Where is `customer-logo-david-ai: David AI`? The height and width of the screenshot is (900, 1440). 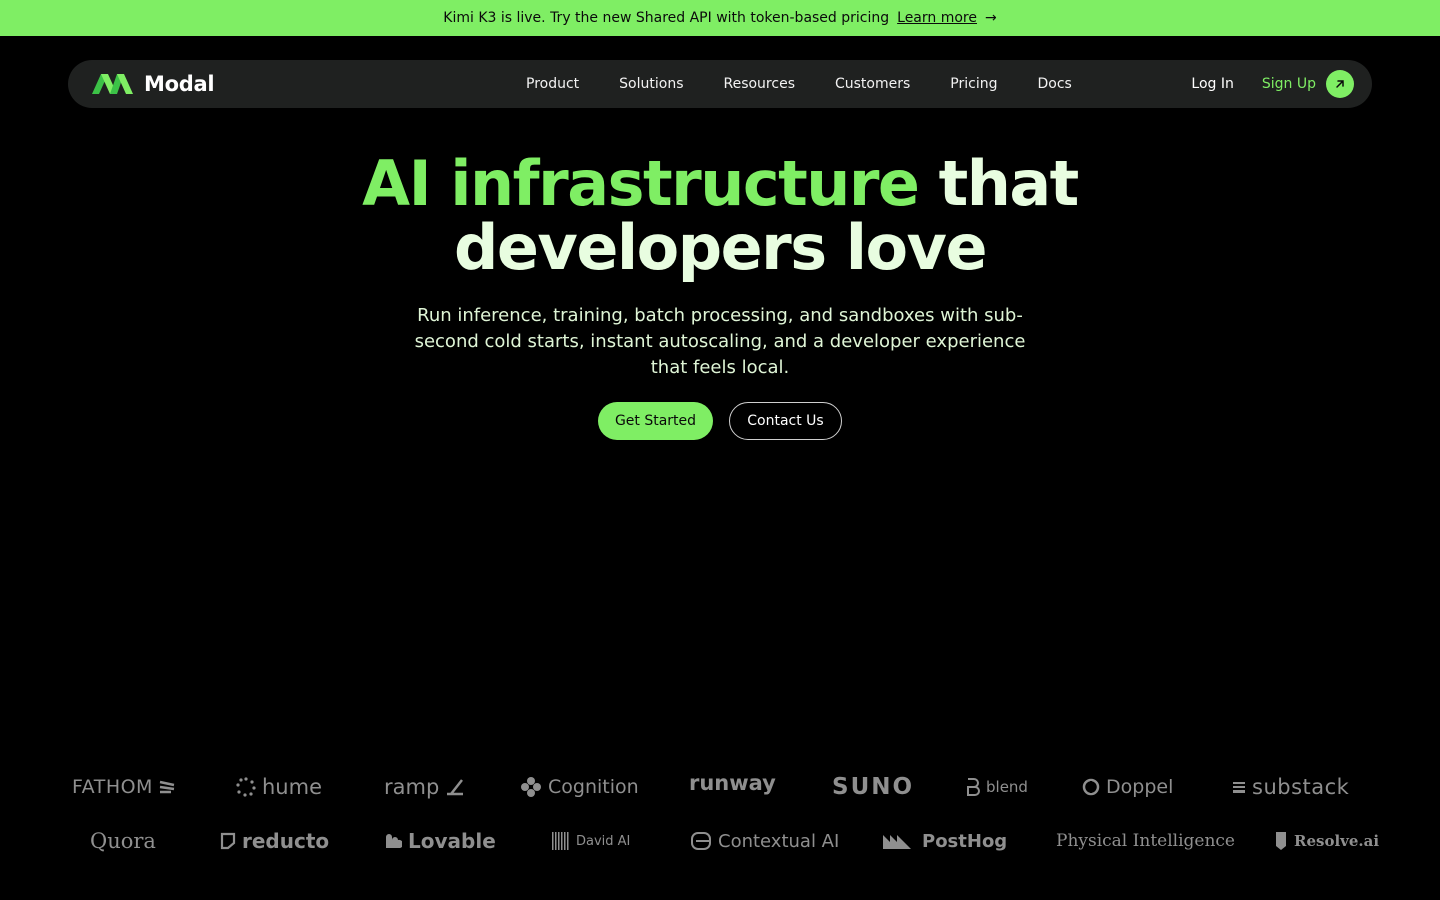
customer-logo-david-ai: David AI is located at coordinates (590, 841).